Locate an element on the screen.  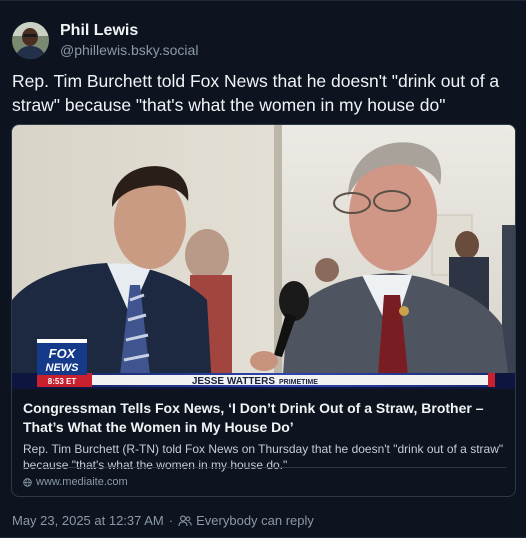
post-header: Phil Lewis @phillewis.bsky.social is located at coordinates (105, 40).